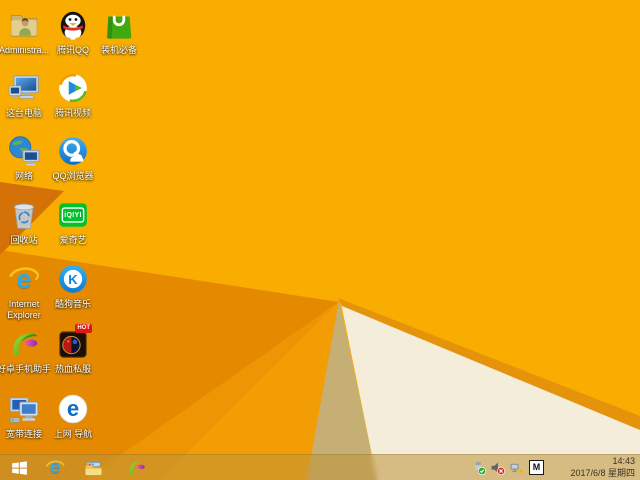 The width and height of the screenshot is (640, 480). Describe the element at coordinates (536, 467) in the screenshot. I see `input-method-indicator: M` at that location.